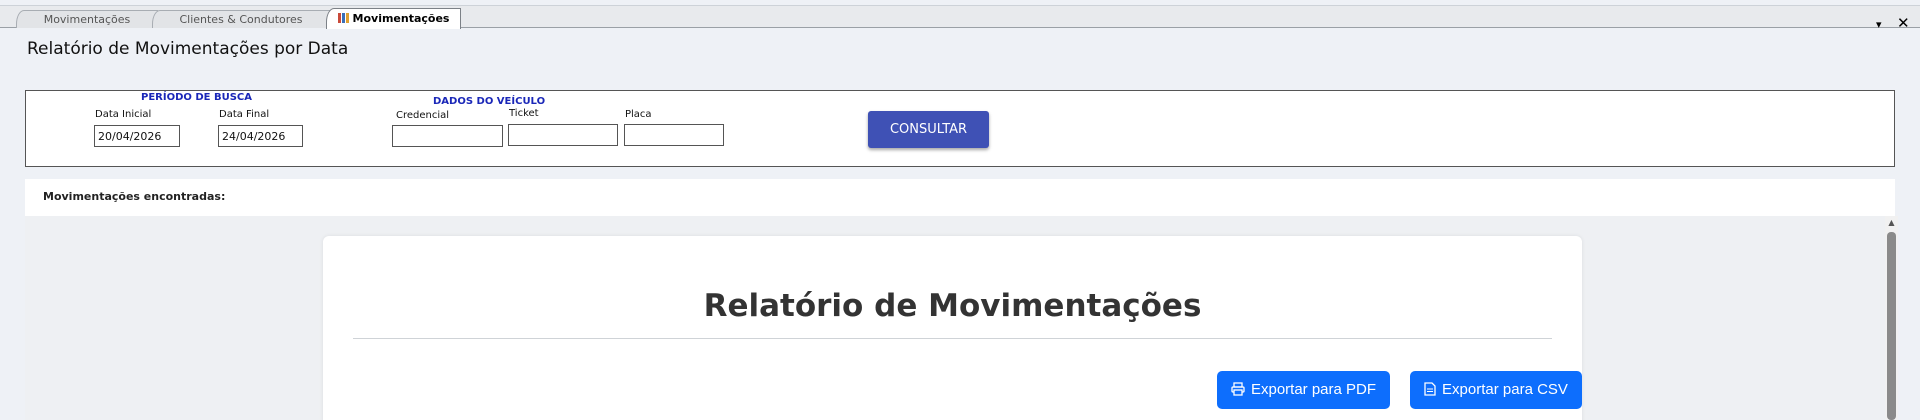 The width and height of the screenshot is (1920, 420). I want to click on close-icon: ✕, so click(1903, 23).